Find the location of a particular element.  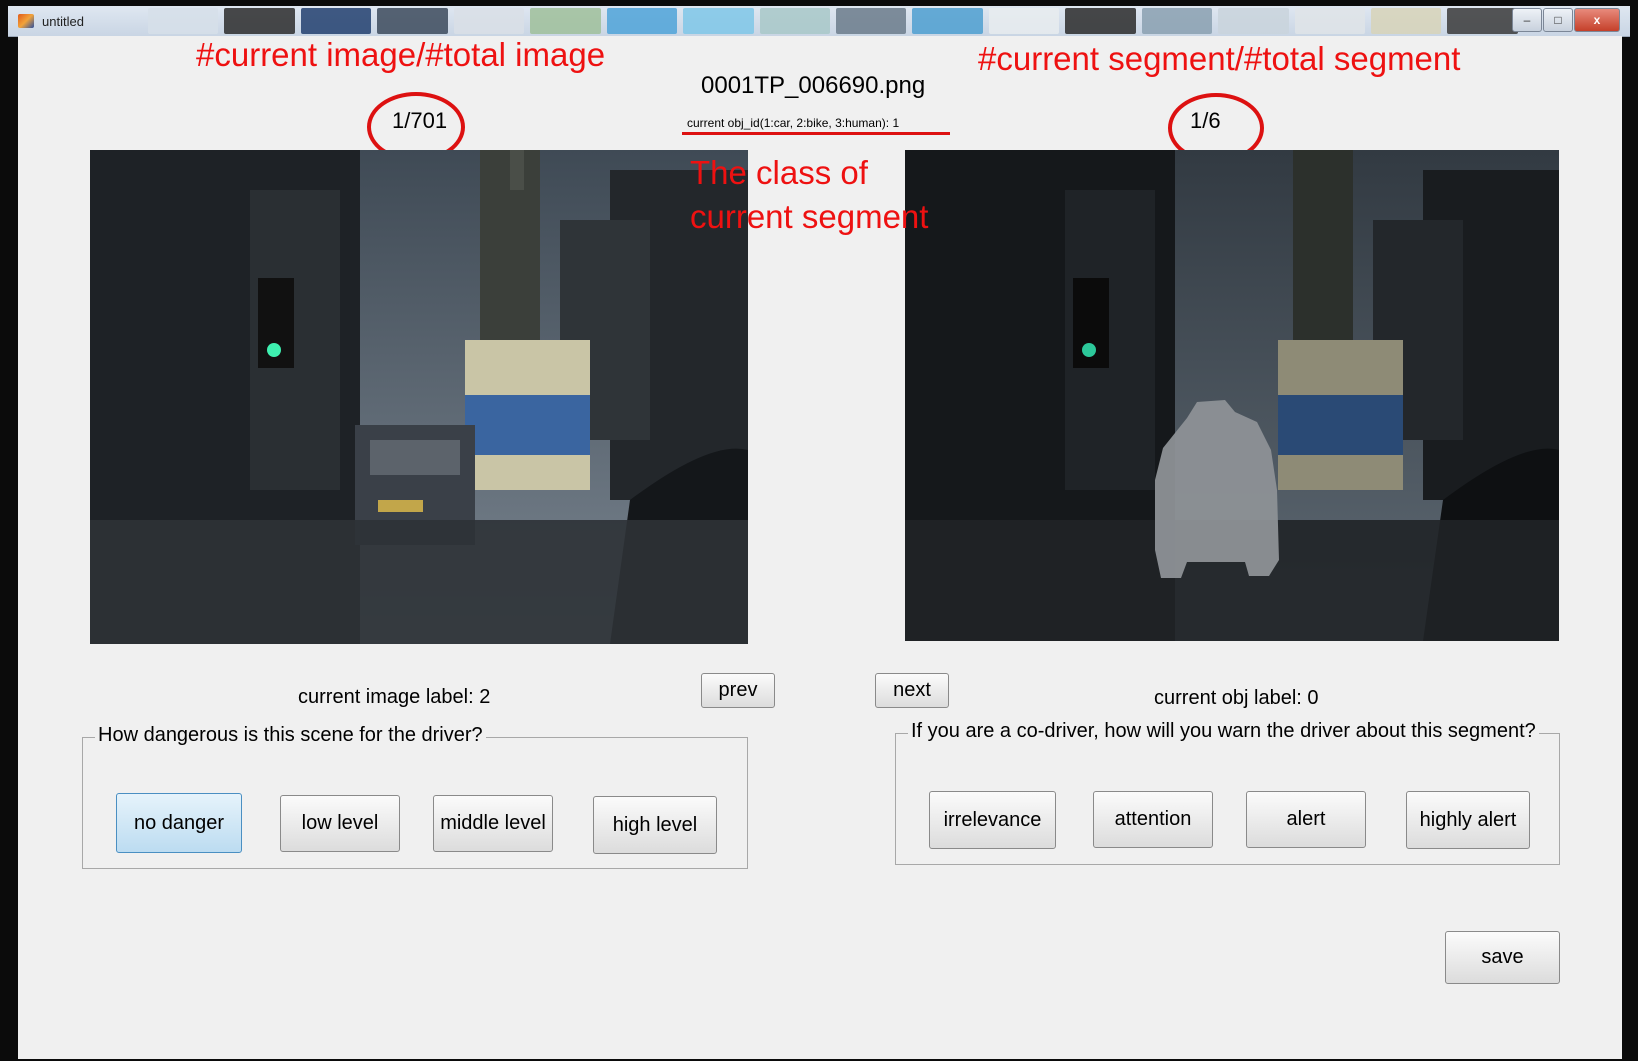

segment-counter-caption: #current segment/#total segment is located at coordinates (1219, 58).